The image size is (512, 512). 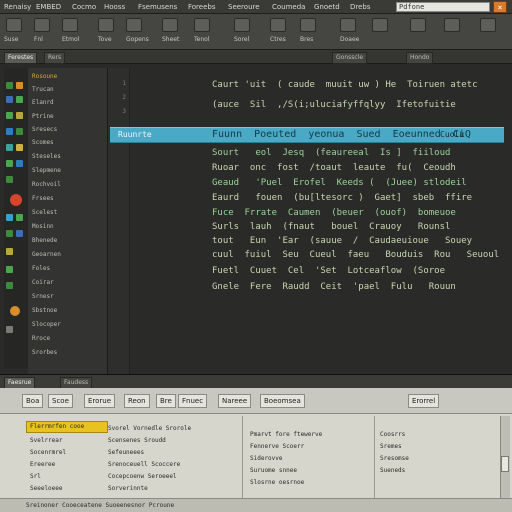 I want to click on tab: Rers, so click(x=55, y=58).